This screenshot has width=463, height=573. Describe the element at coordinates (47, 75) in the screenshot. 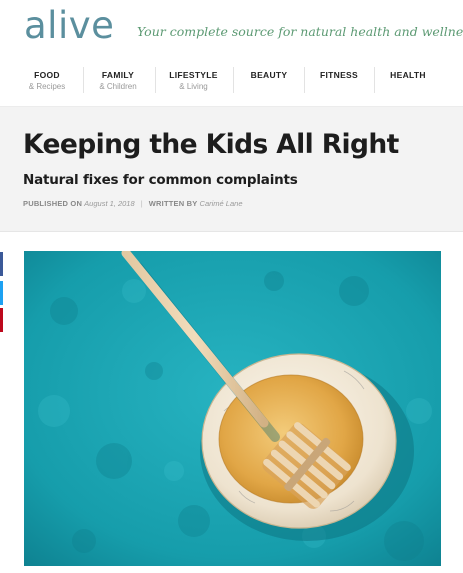

I see `nav-item-label: FOOD` at that location.